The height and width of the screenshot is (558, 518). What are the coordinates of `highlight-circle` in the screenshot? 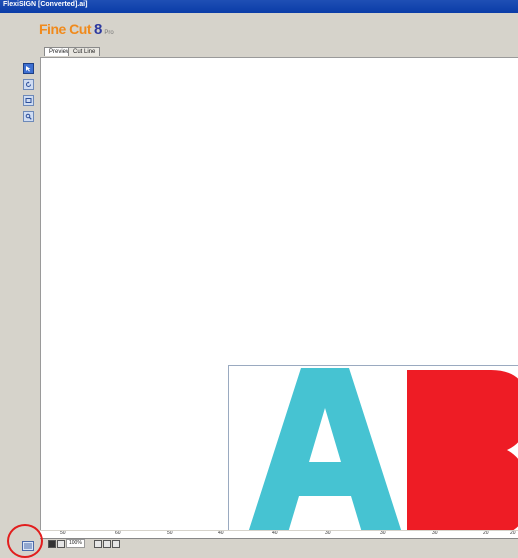 It's located at (25, 541).